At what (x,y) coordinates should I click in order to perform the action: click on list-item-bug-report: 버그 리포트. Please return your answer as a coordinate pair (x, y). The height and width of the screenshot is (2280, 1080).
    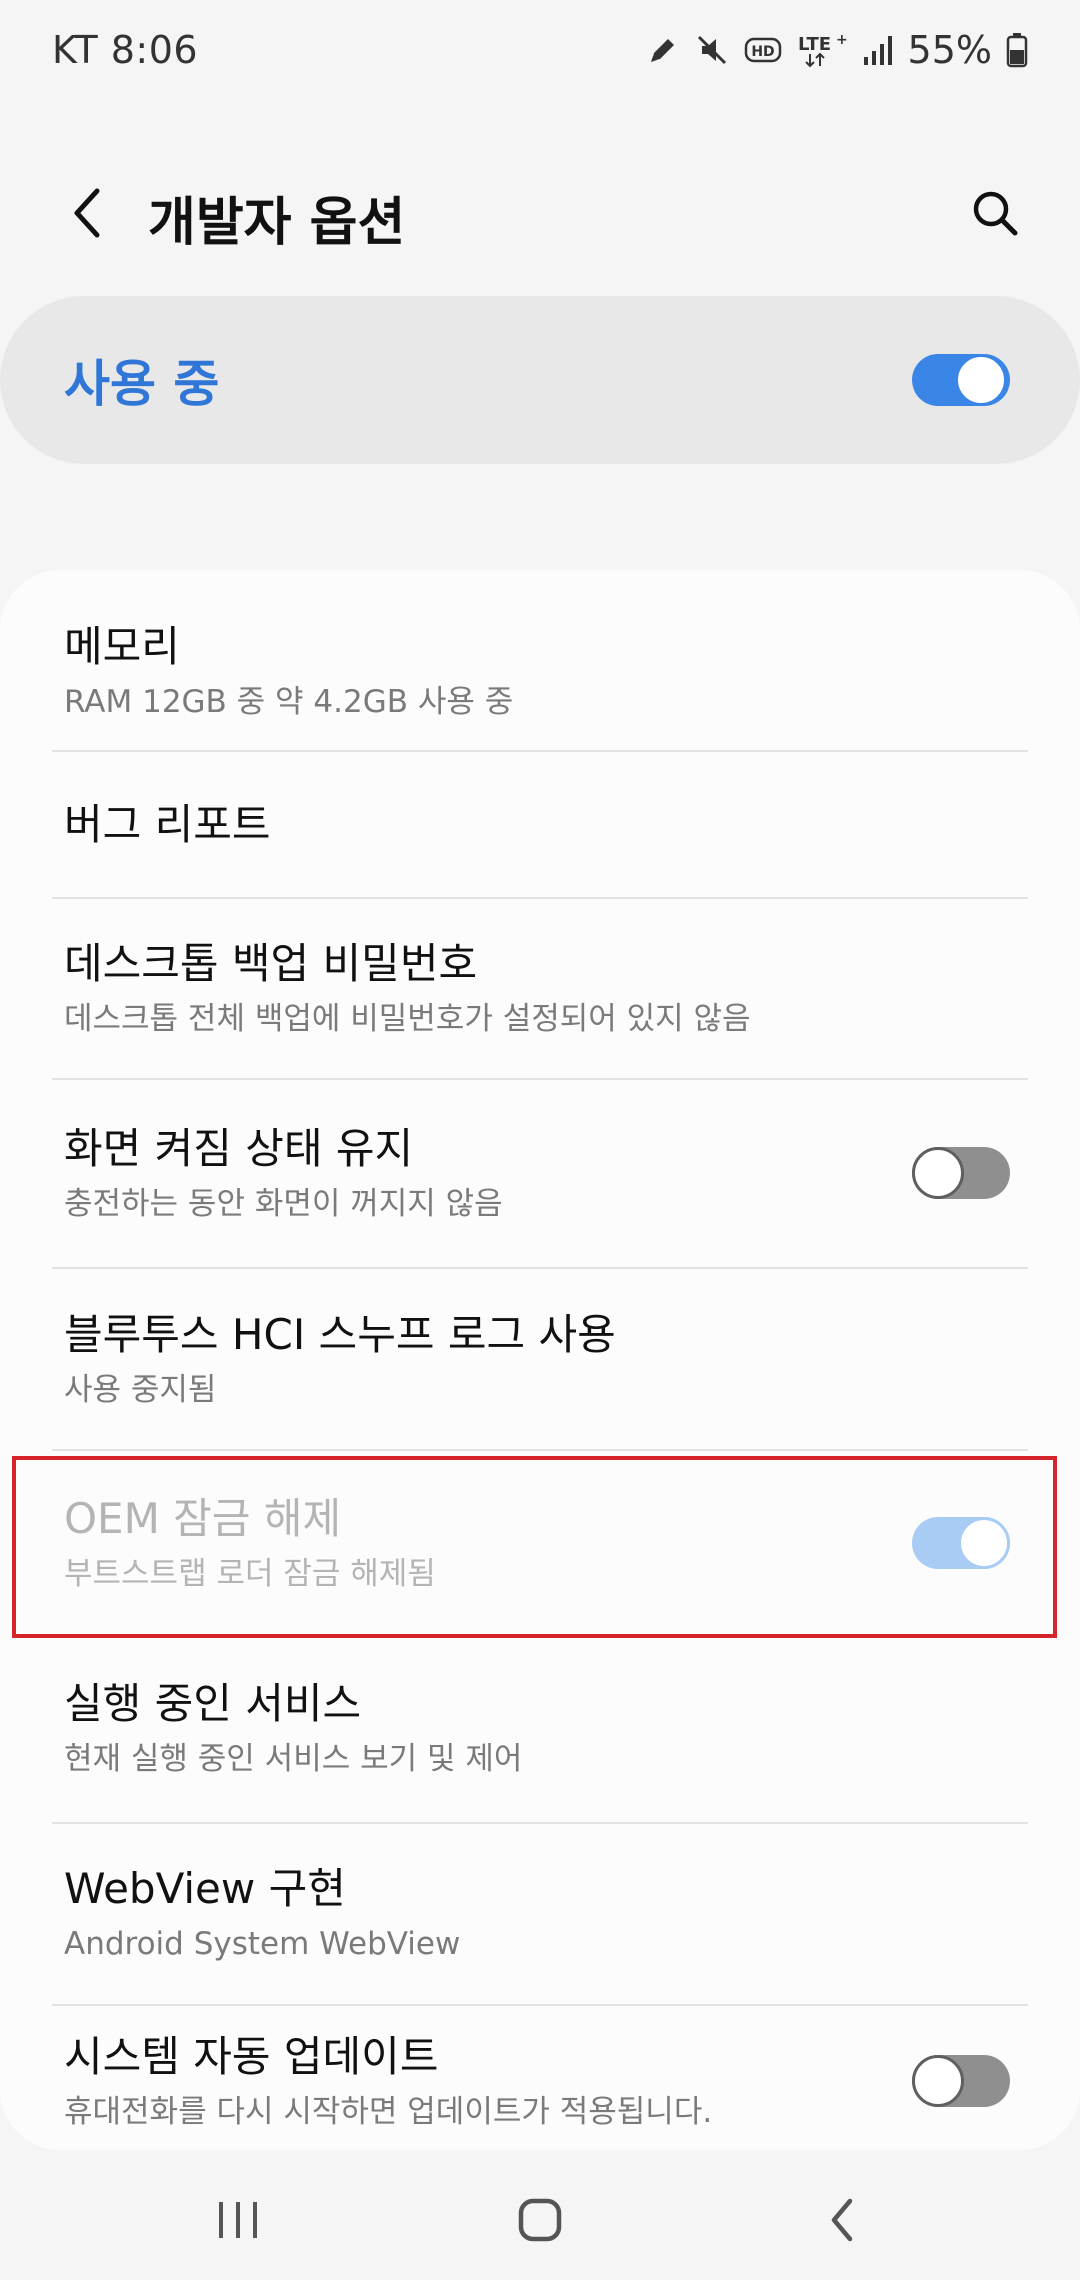
    Looking at the image, I should click on (540, 825).